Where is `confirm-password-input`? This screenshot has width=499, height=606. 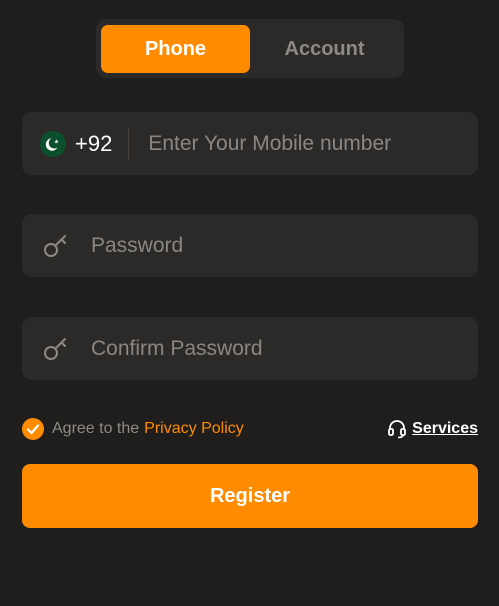 confirm-password-input is located at coordinates (283, 348).